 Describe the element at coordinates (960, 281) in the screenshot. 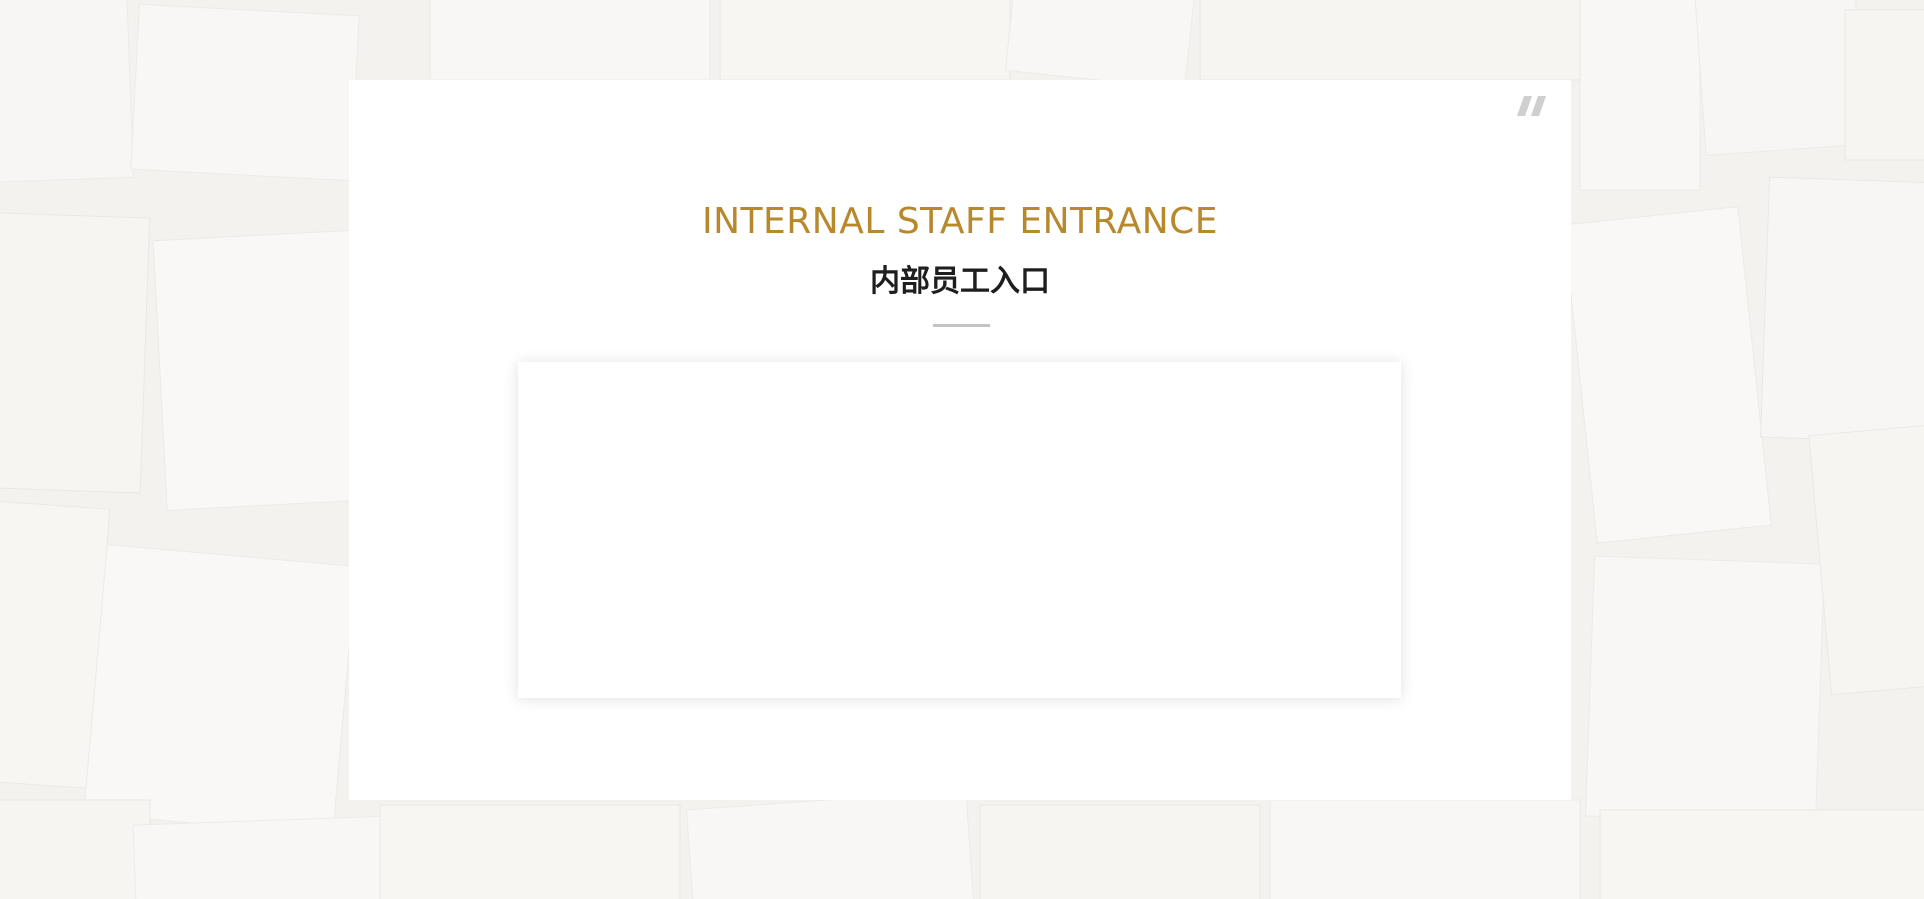

I see `page-subtitle: 内部员工入口` at that location.